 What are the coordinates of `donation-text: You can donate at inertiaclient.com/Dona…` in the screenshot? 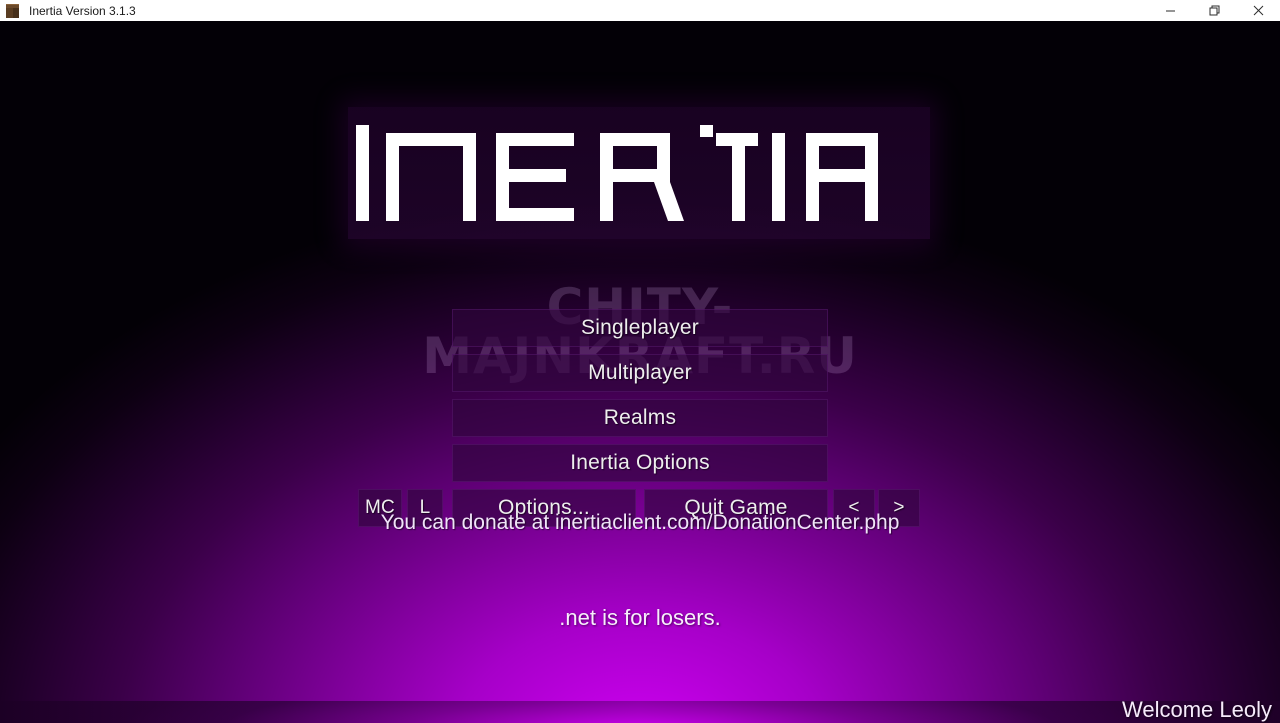 It's located at (640, 522).